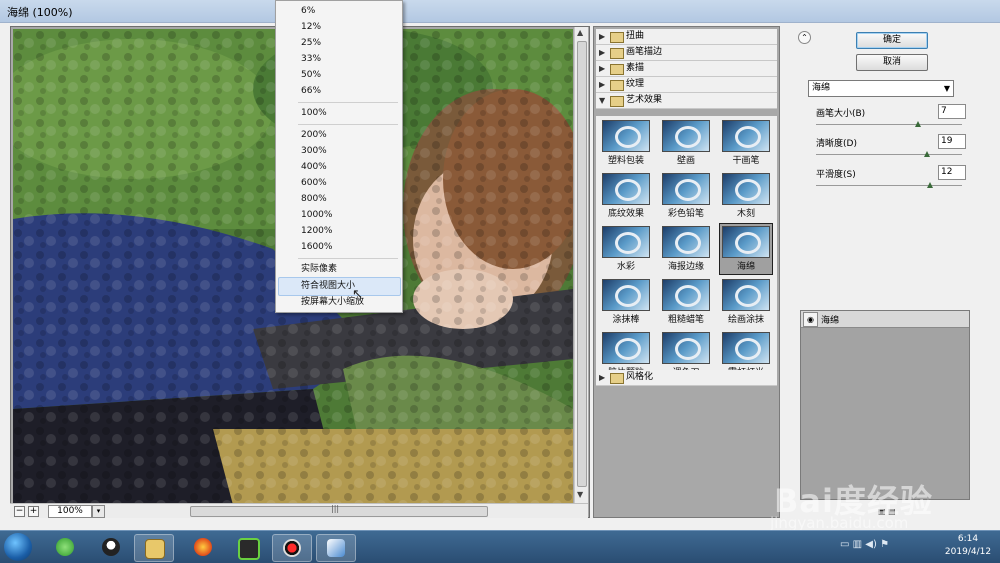  Describe the element at coordinates (314, 167) in the screenshot. I see `menu-item-400: 400%` at that location.